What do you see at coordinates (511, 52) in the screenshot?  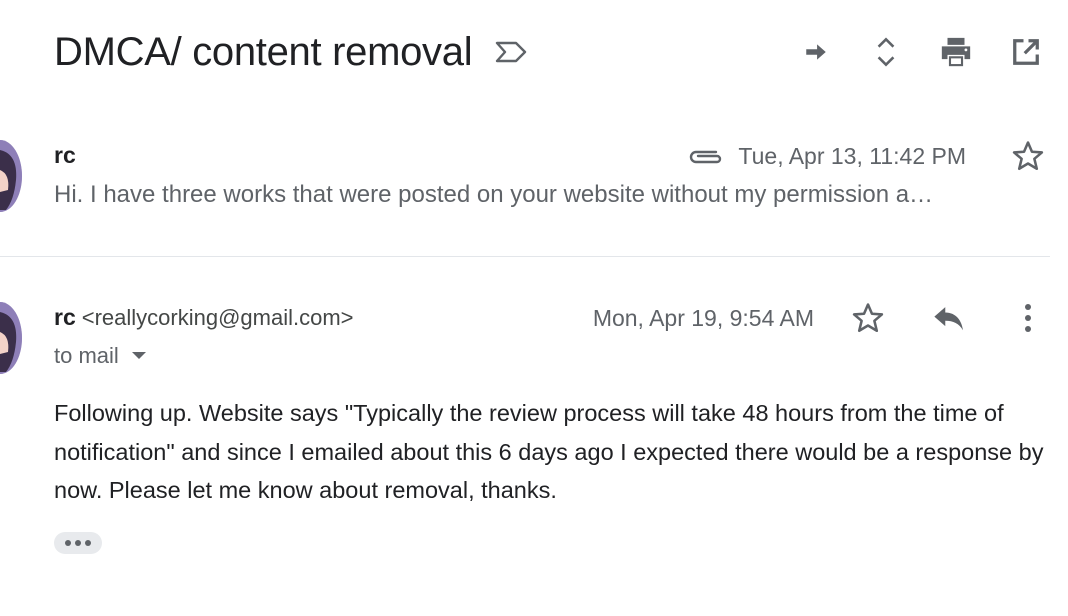 I see `important-marker-icon` at bounding box center [511, 52].